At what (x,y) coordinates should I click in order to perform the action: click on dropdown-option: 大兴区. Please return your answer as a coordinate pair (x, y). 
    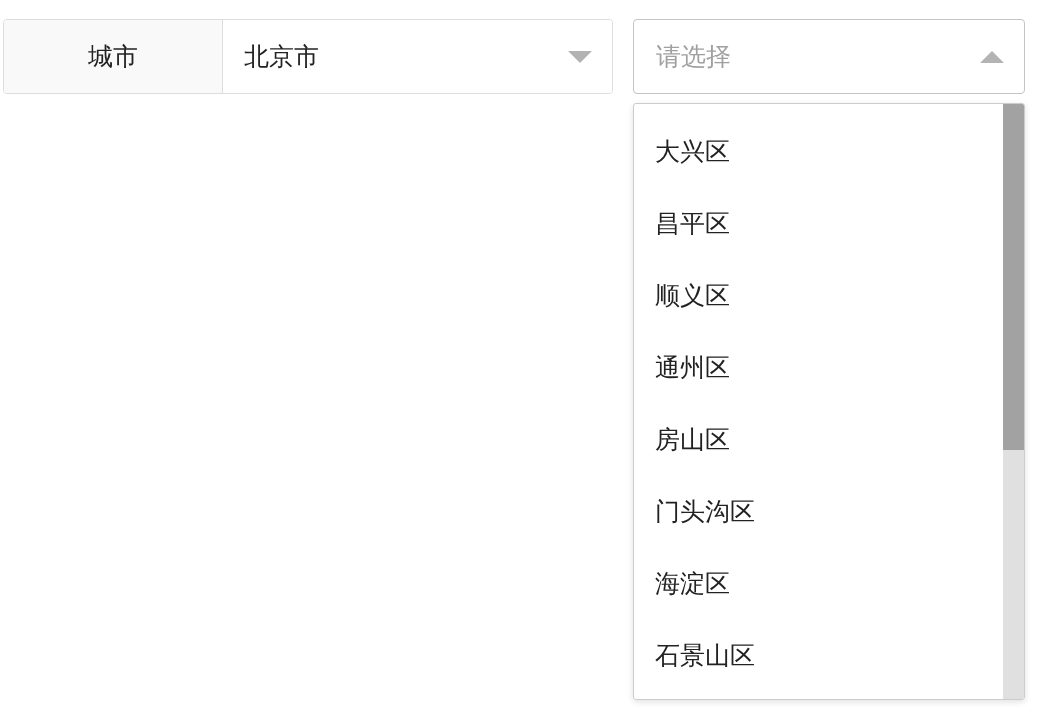
    Looking at the image, I should click on (818, 151).